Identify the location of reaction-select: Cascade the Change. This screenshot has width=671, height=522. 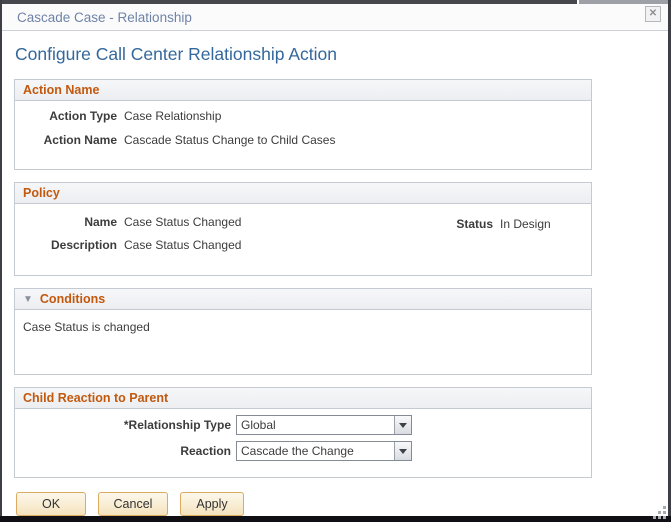
(324, 451).